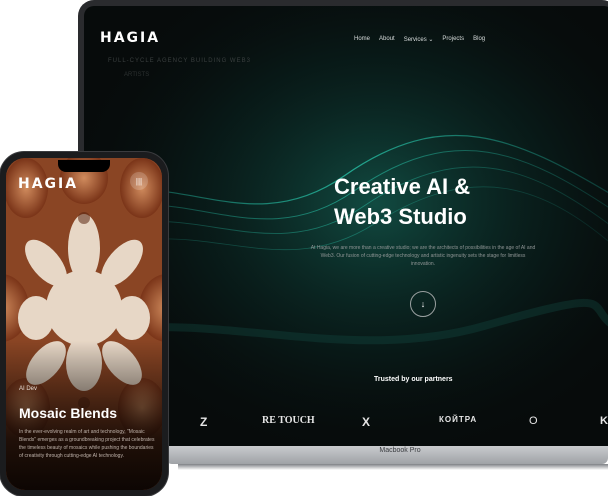  I want to click on partner-logo-5: O, so click(533, 421).